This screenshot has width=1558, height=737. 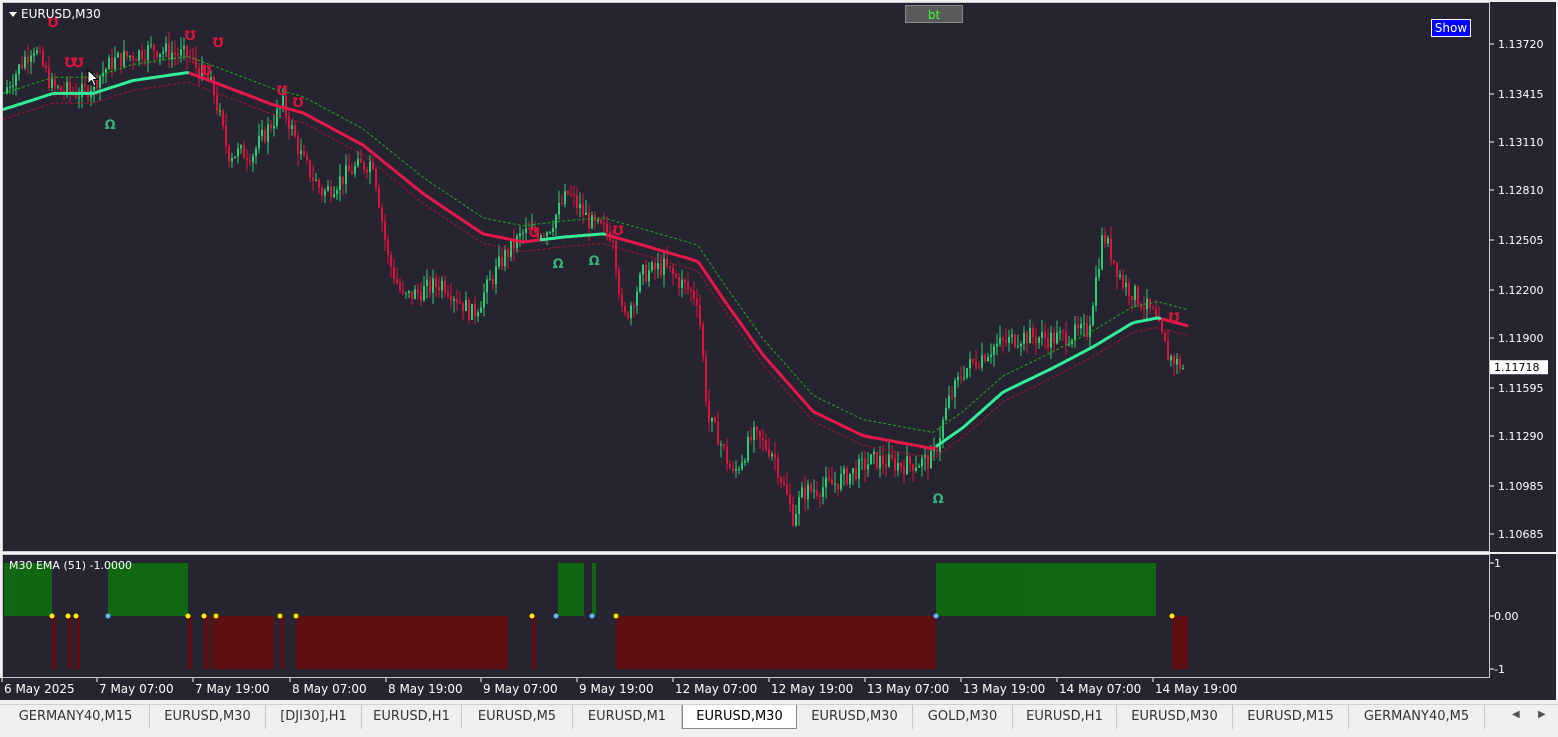 I want to click on bt-button: bt, so click(x=934, y=14).